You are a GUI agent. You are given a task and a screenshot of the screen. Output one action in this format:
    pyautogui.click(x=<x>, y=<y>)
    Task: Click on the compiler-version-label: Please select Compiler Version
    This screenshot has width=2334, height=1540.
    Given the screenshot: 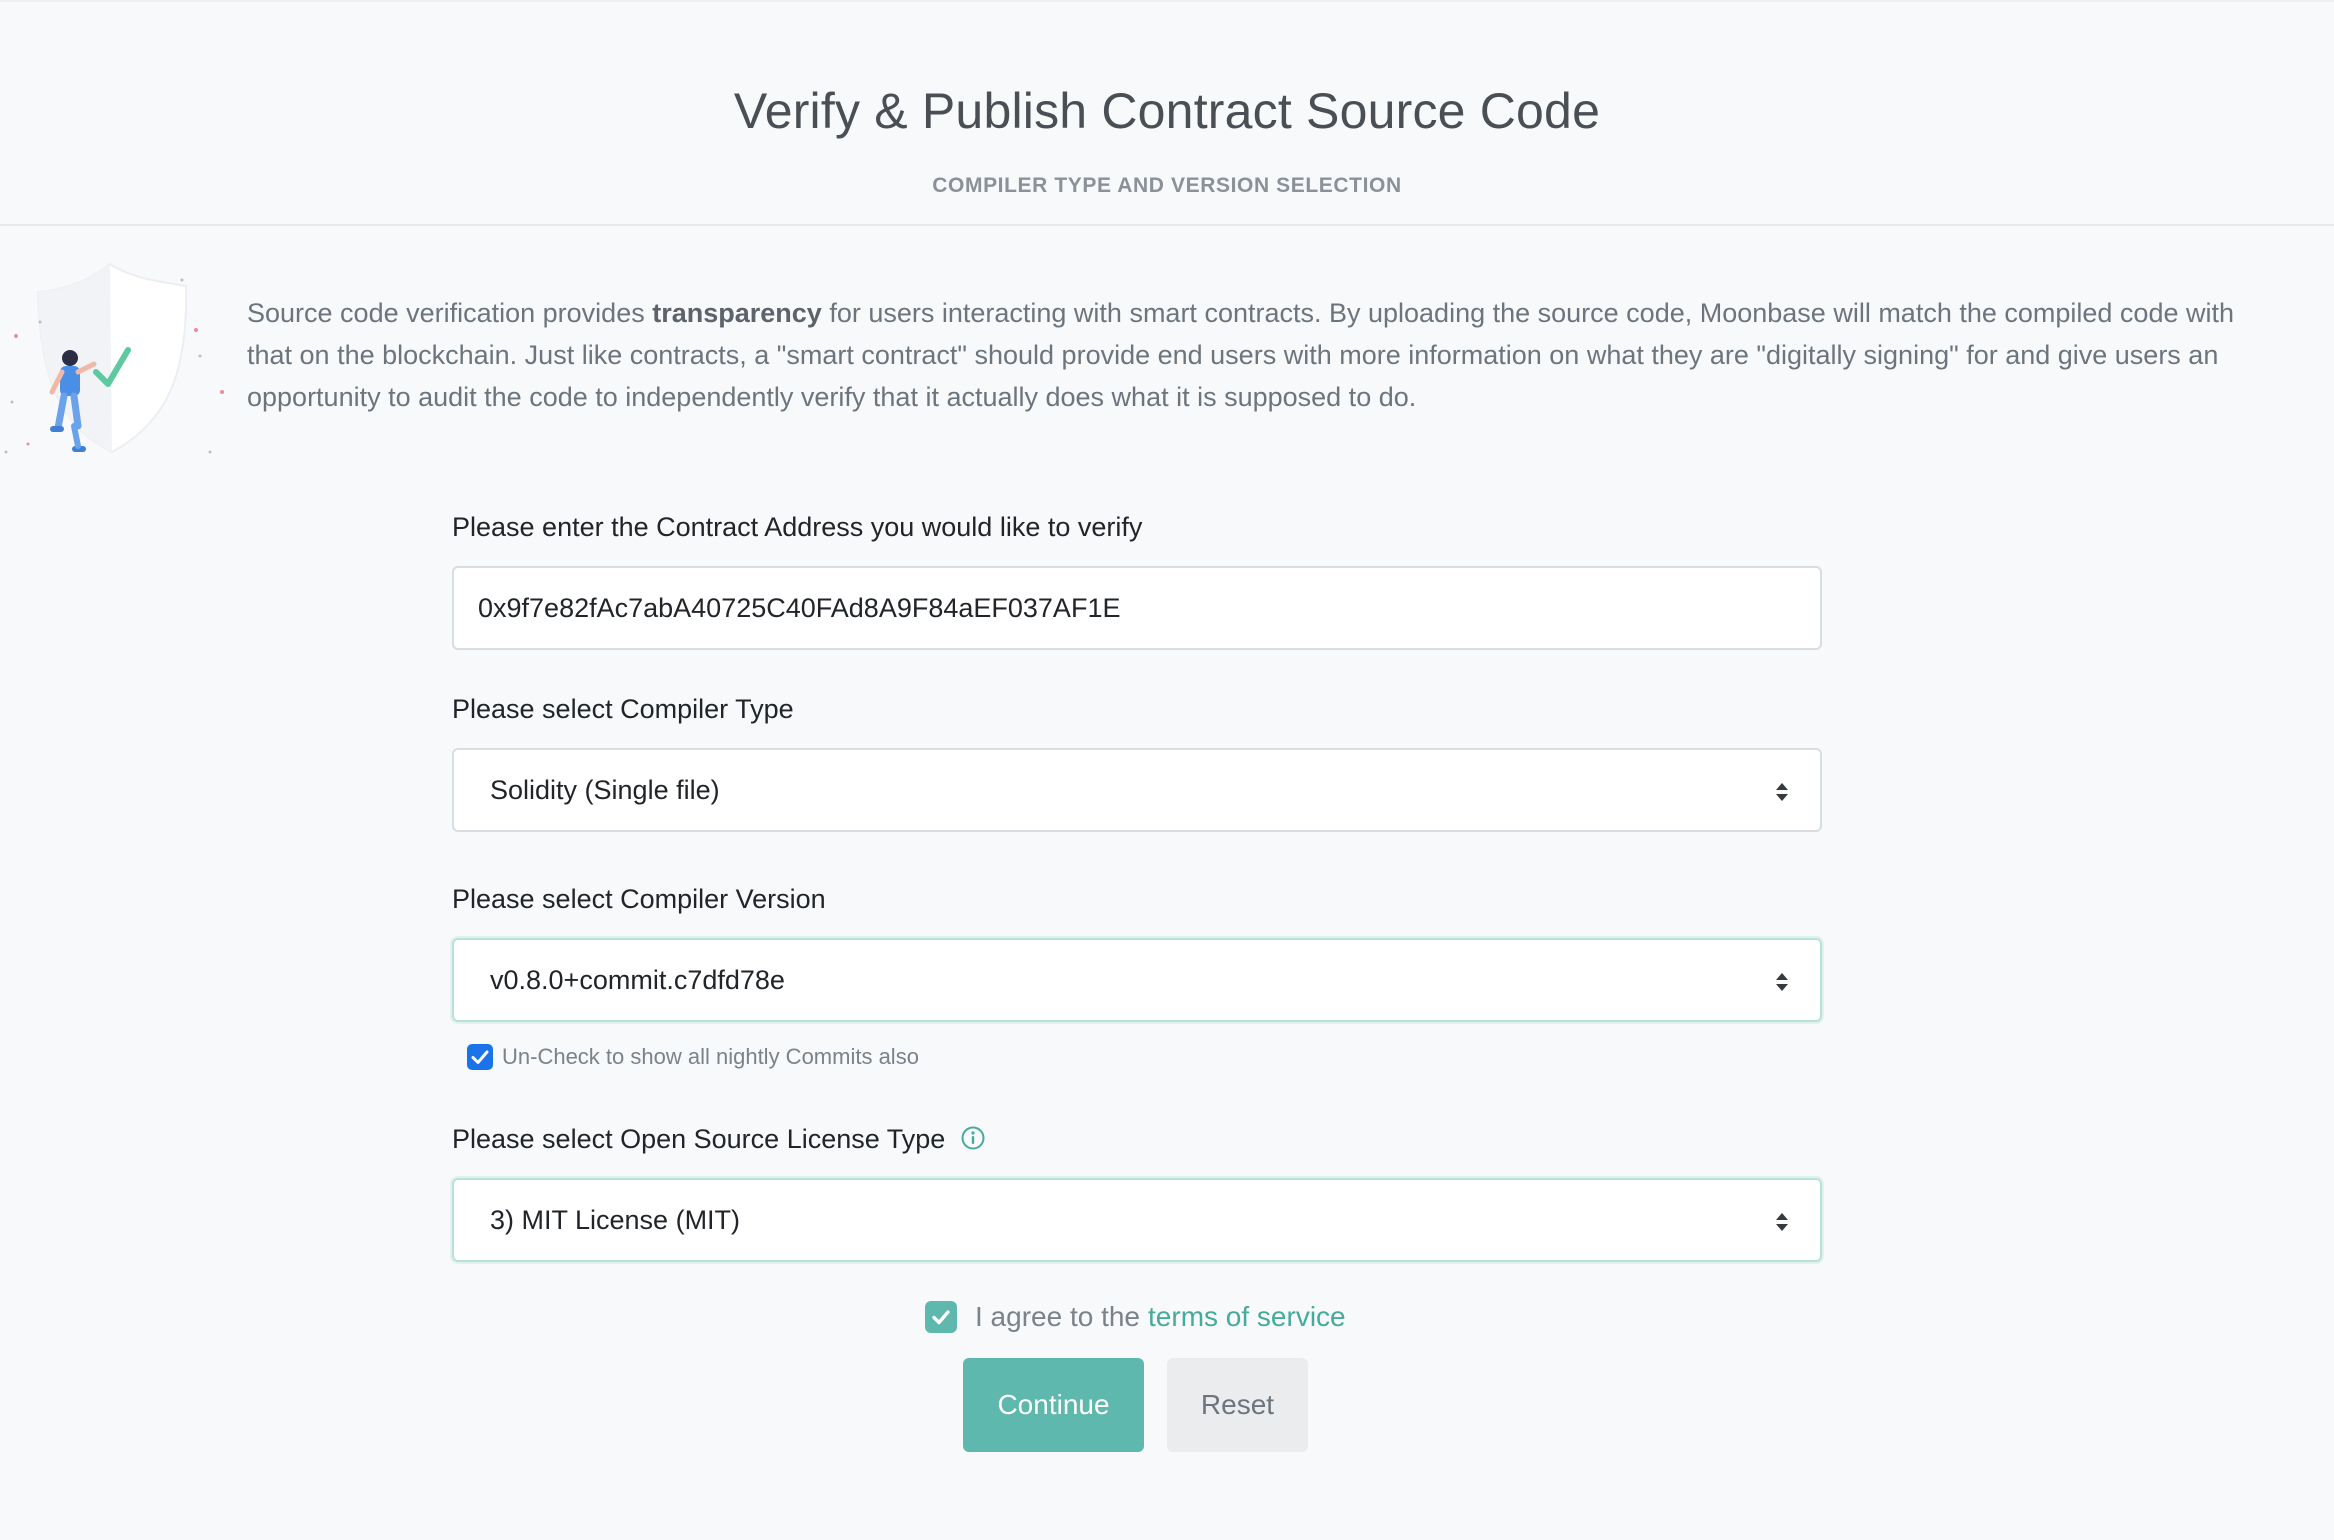 What is the action you would take?
    pyautogui.click(x=639, y=899)
    